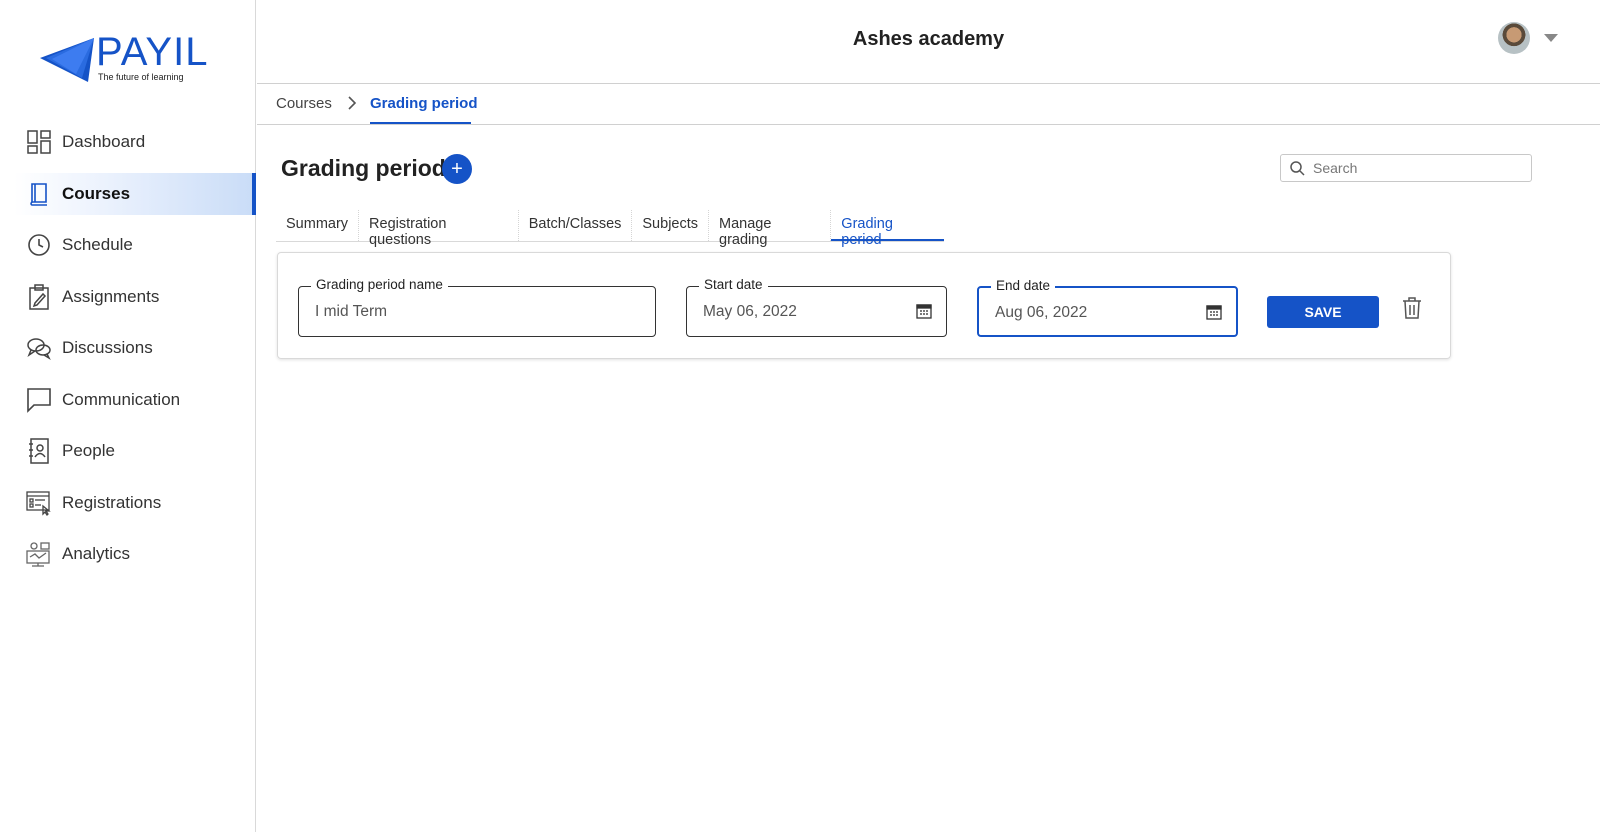  I want to click on tab-manage-grading: Manage grading, so click(770, 229).